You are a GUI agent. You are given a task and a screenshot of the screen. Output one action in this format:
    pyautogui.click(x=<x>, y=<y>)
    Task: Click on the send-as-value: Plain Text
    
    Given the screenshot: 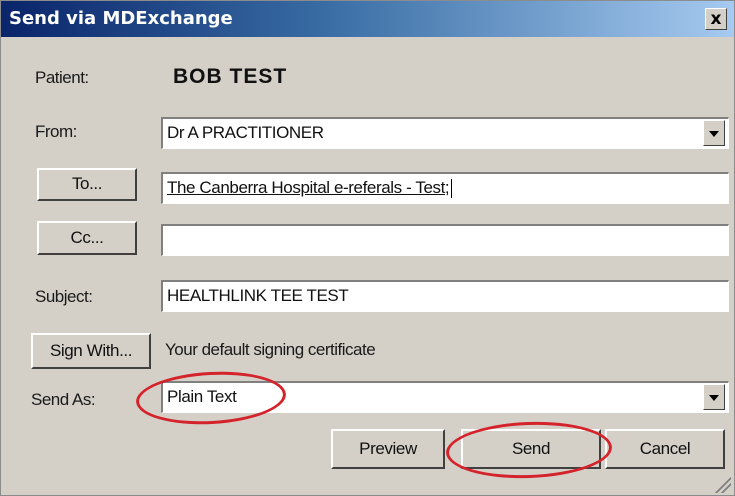 What is the action you would take?
    pyautogui.click(x=202, y=396)
    